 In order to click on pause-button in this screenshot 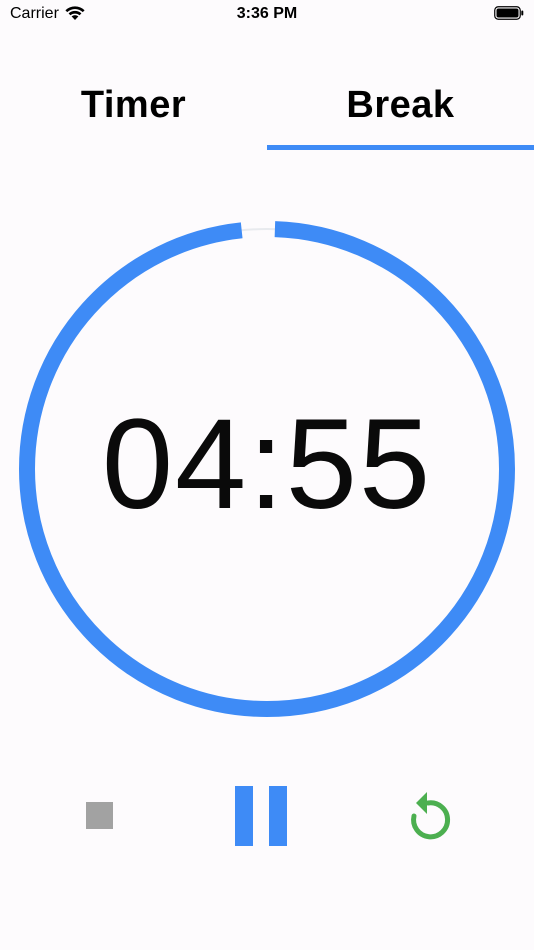, I will do `click(261, 820)`.